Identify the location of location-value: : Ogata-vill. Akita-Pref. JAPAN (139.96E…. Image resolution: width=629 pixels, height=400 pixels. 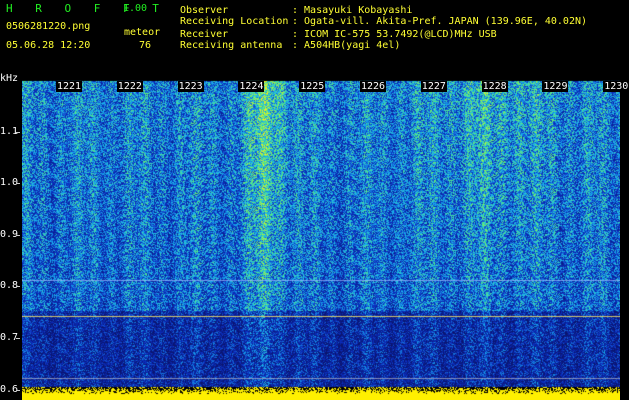
(440, 21).